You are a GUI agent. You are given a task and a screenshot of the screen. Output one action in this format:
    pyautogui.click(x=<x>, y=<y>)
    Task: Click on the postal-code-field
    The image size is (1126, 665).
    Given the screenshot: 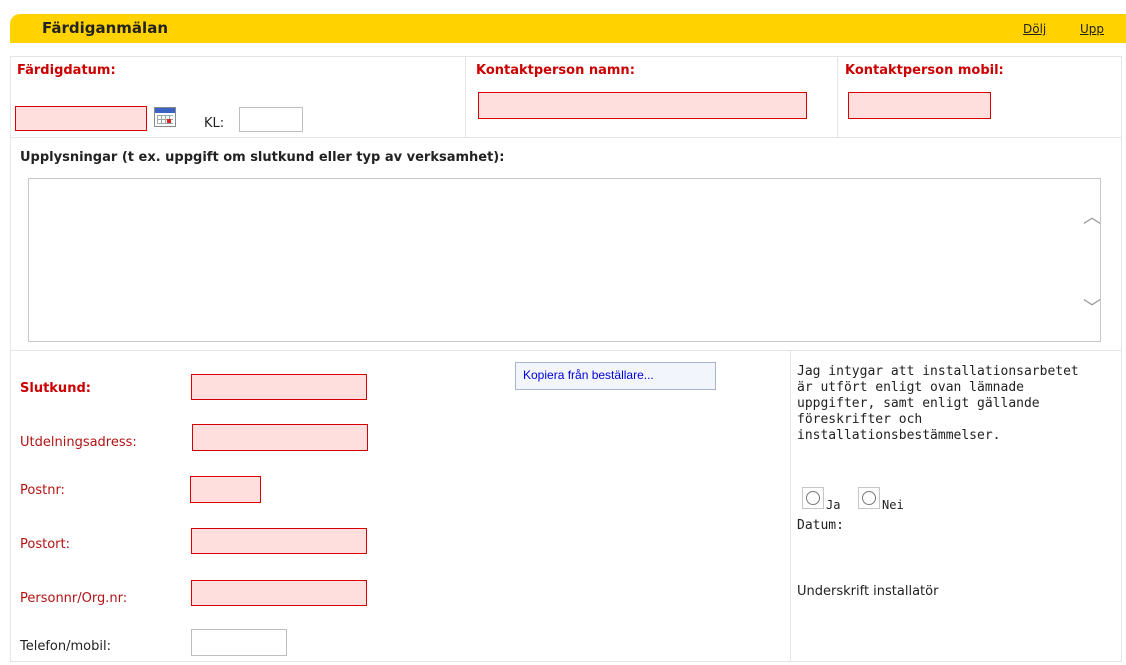 What is the action you would take?
    pyautogui.click(x=225, y=489)
    